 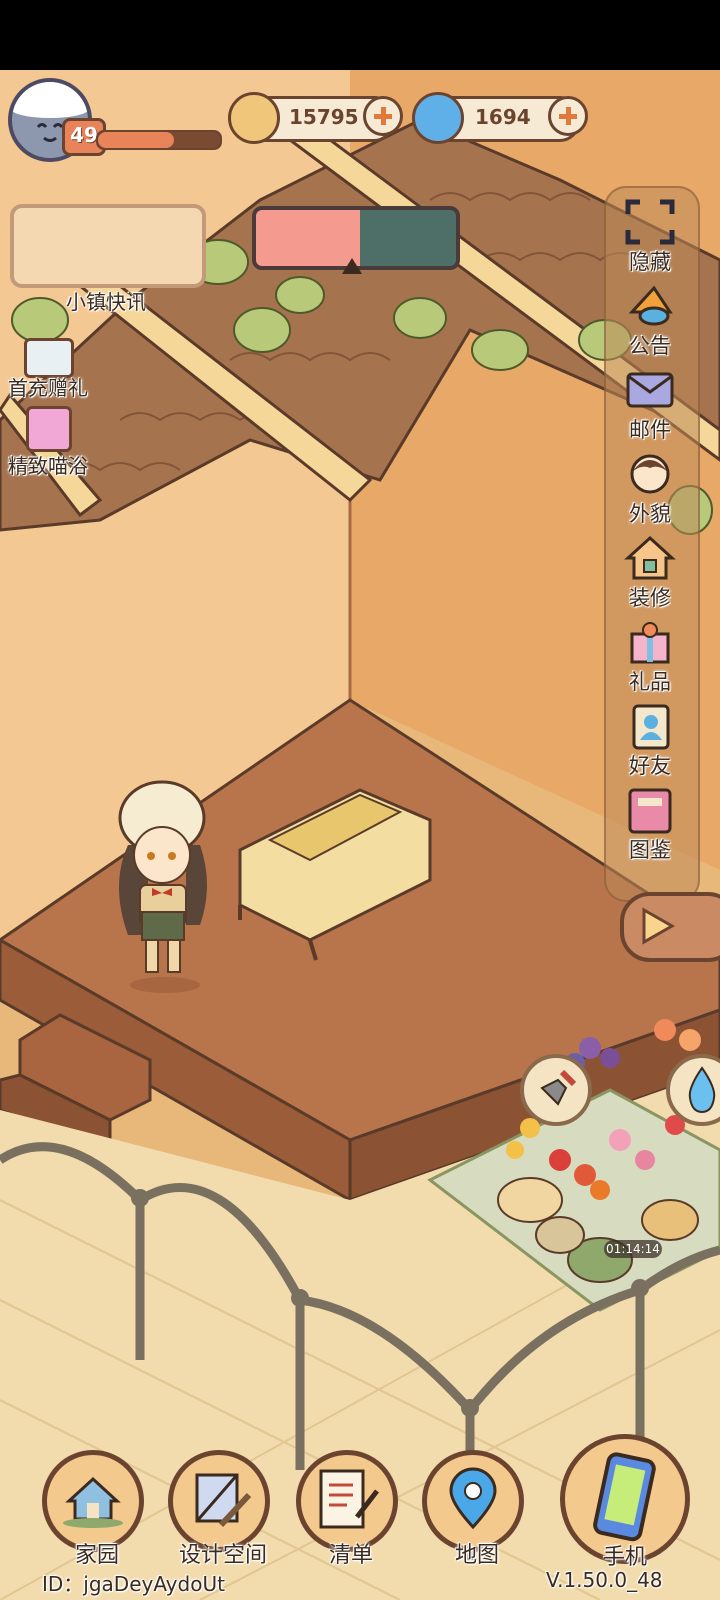 I want to click on first-recharge-label: 首充赠礼, so click(x=48, y=388).